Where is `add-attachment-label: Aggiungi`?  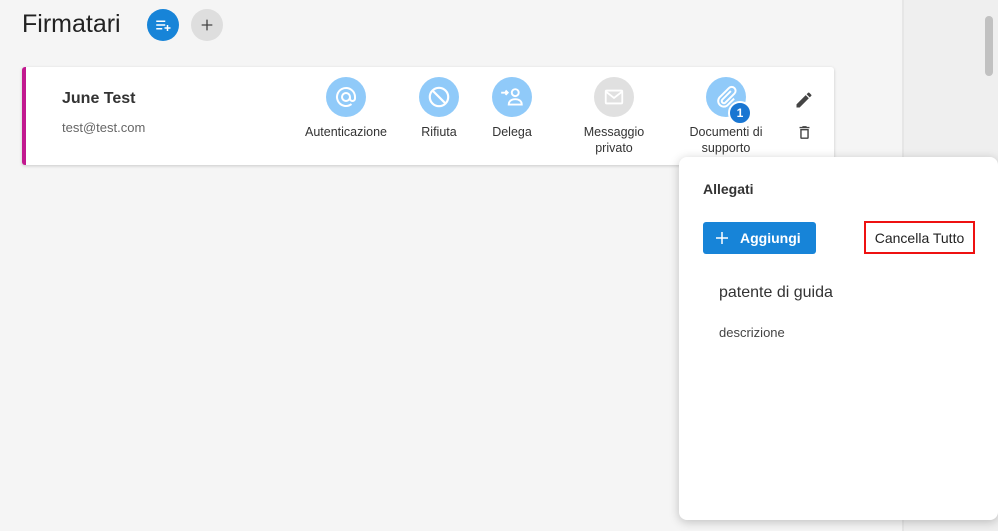 add-attachment-label: Aggiungi is located at coordinates (770, 238).